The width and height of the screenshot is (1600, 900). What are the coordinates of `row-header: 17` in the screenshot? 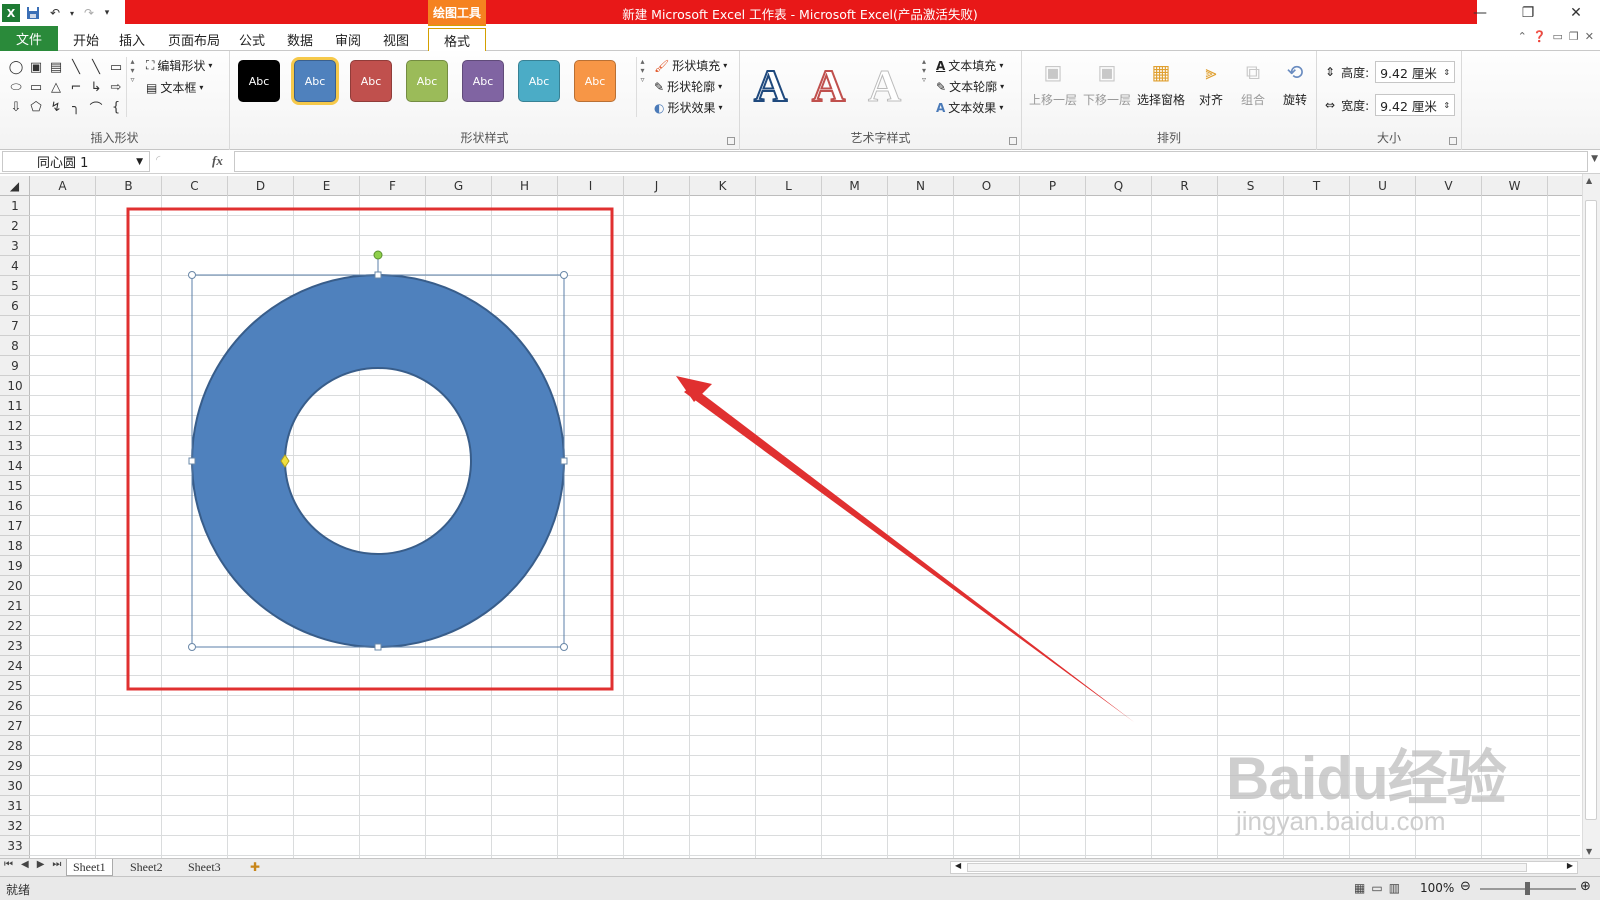 It's located at (15, 526).